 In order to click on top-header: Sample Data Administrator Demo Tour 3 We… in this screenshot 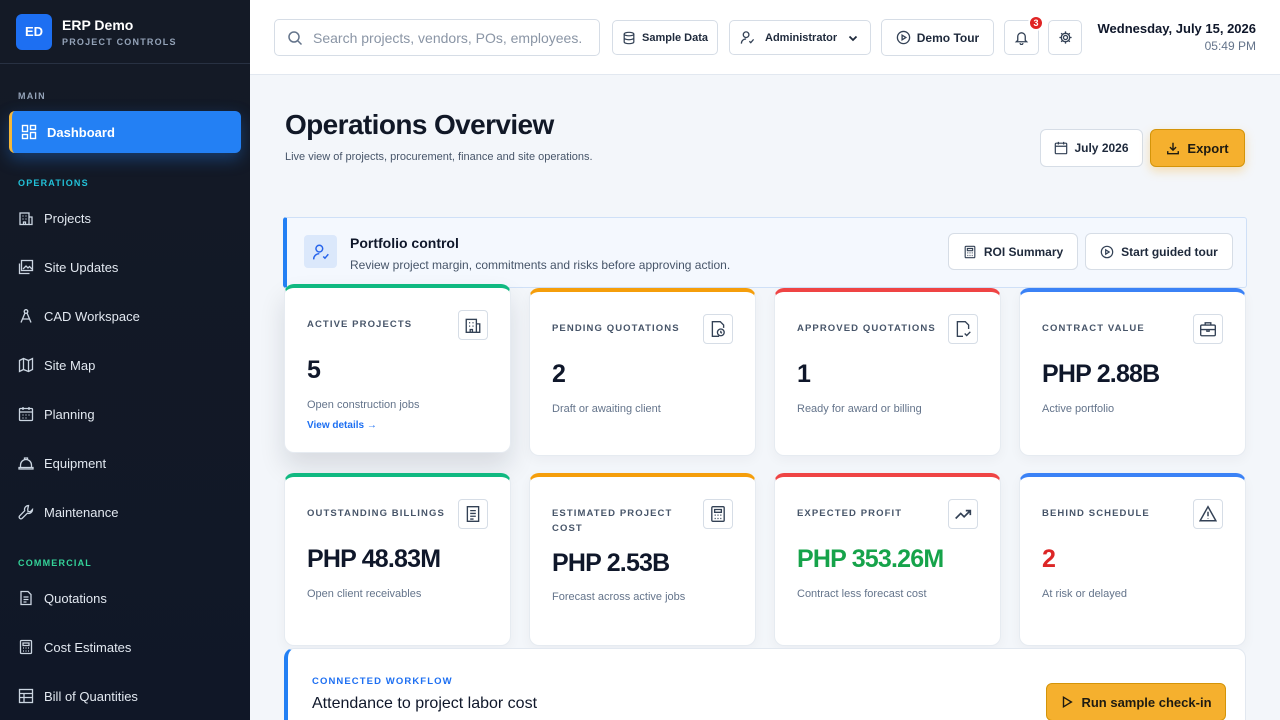, I will do `click(765, 37)`.